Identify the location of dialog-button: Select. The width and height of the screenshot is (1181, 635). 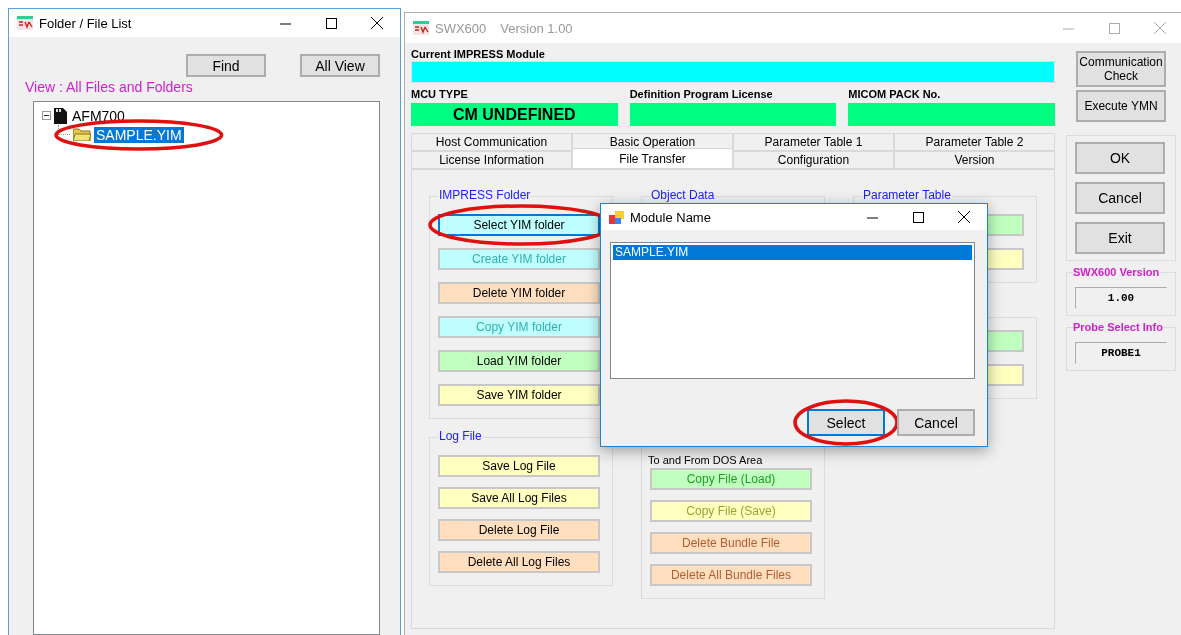
(846, 422).